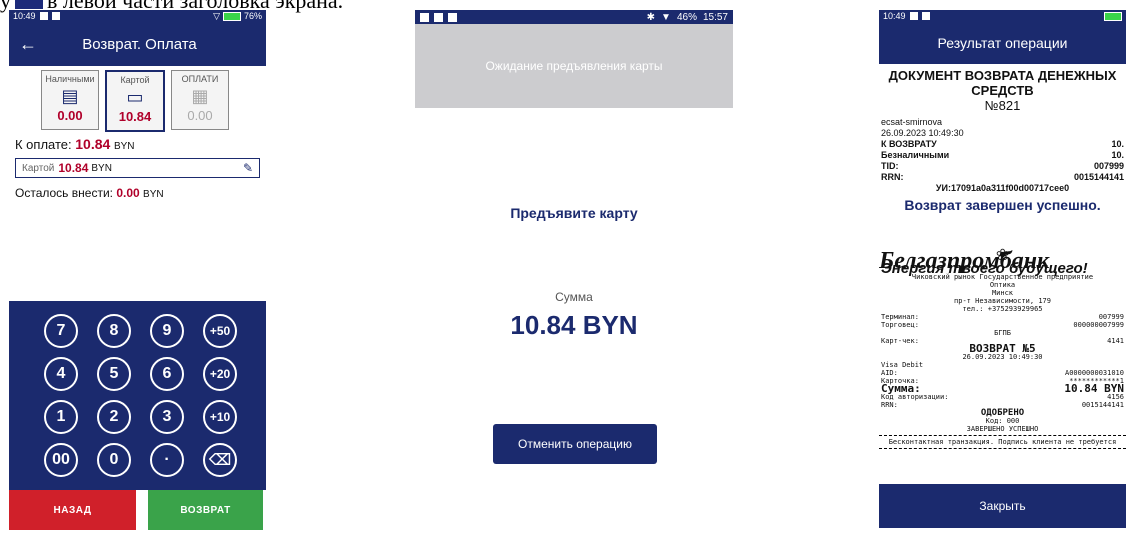  What do you see at coordinates (1115, 341) in the screenshot?
I see `slip-value: 4141` at bounding box center [1115, 341].